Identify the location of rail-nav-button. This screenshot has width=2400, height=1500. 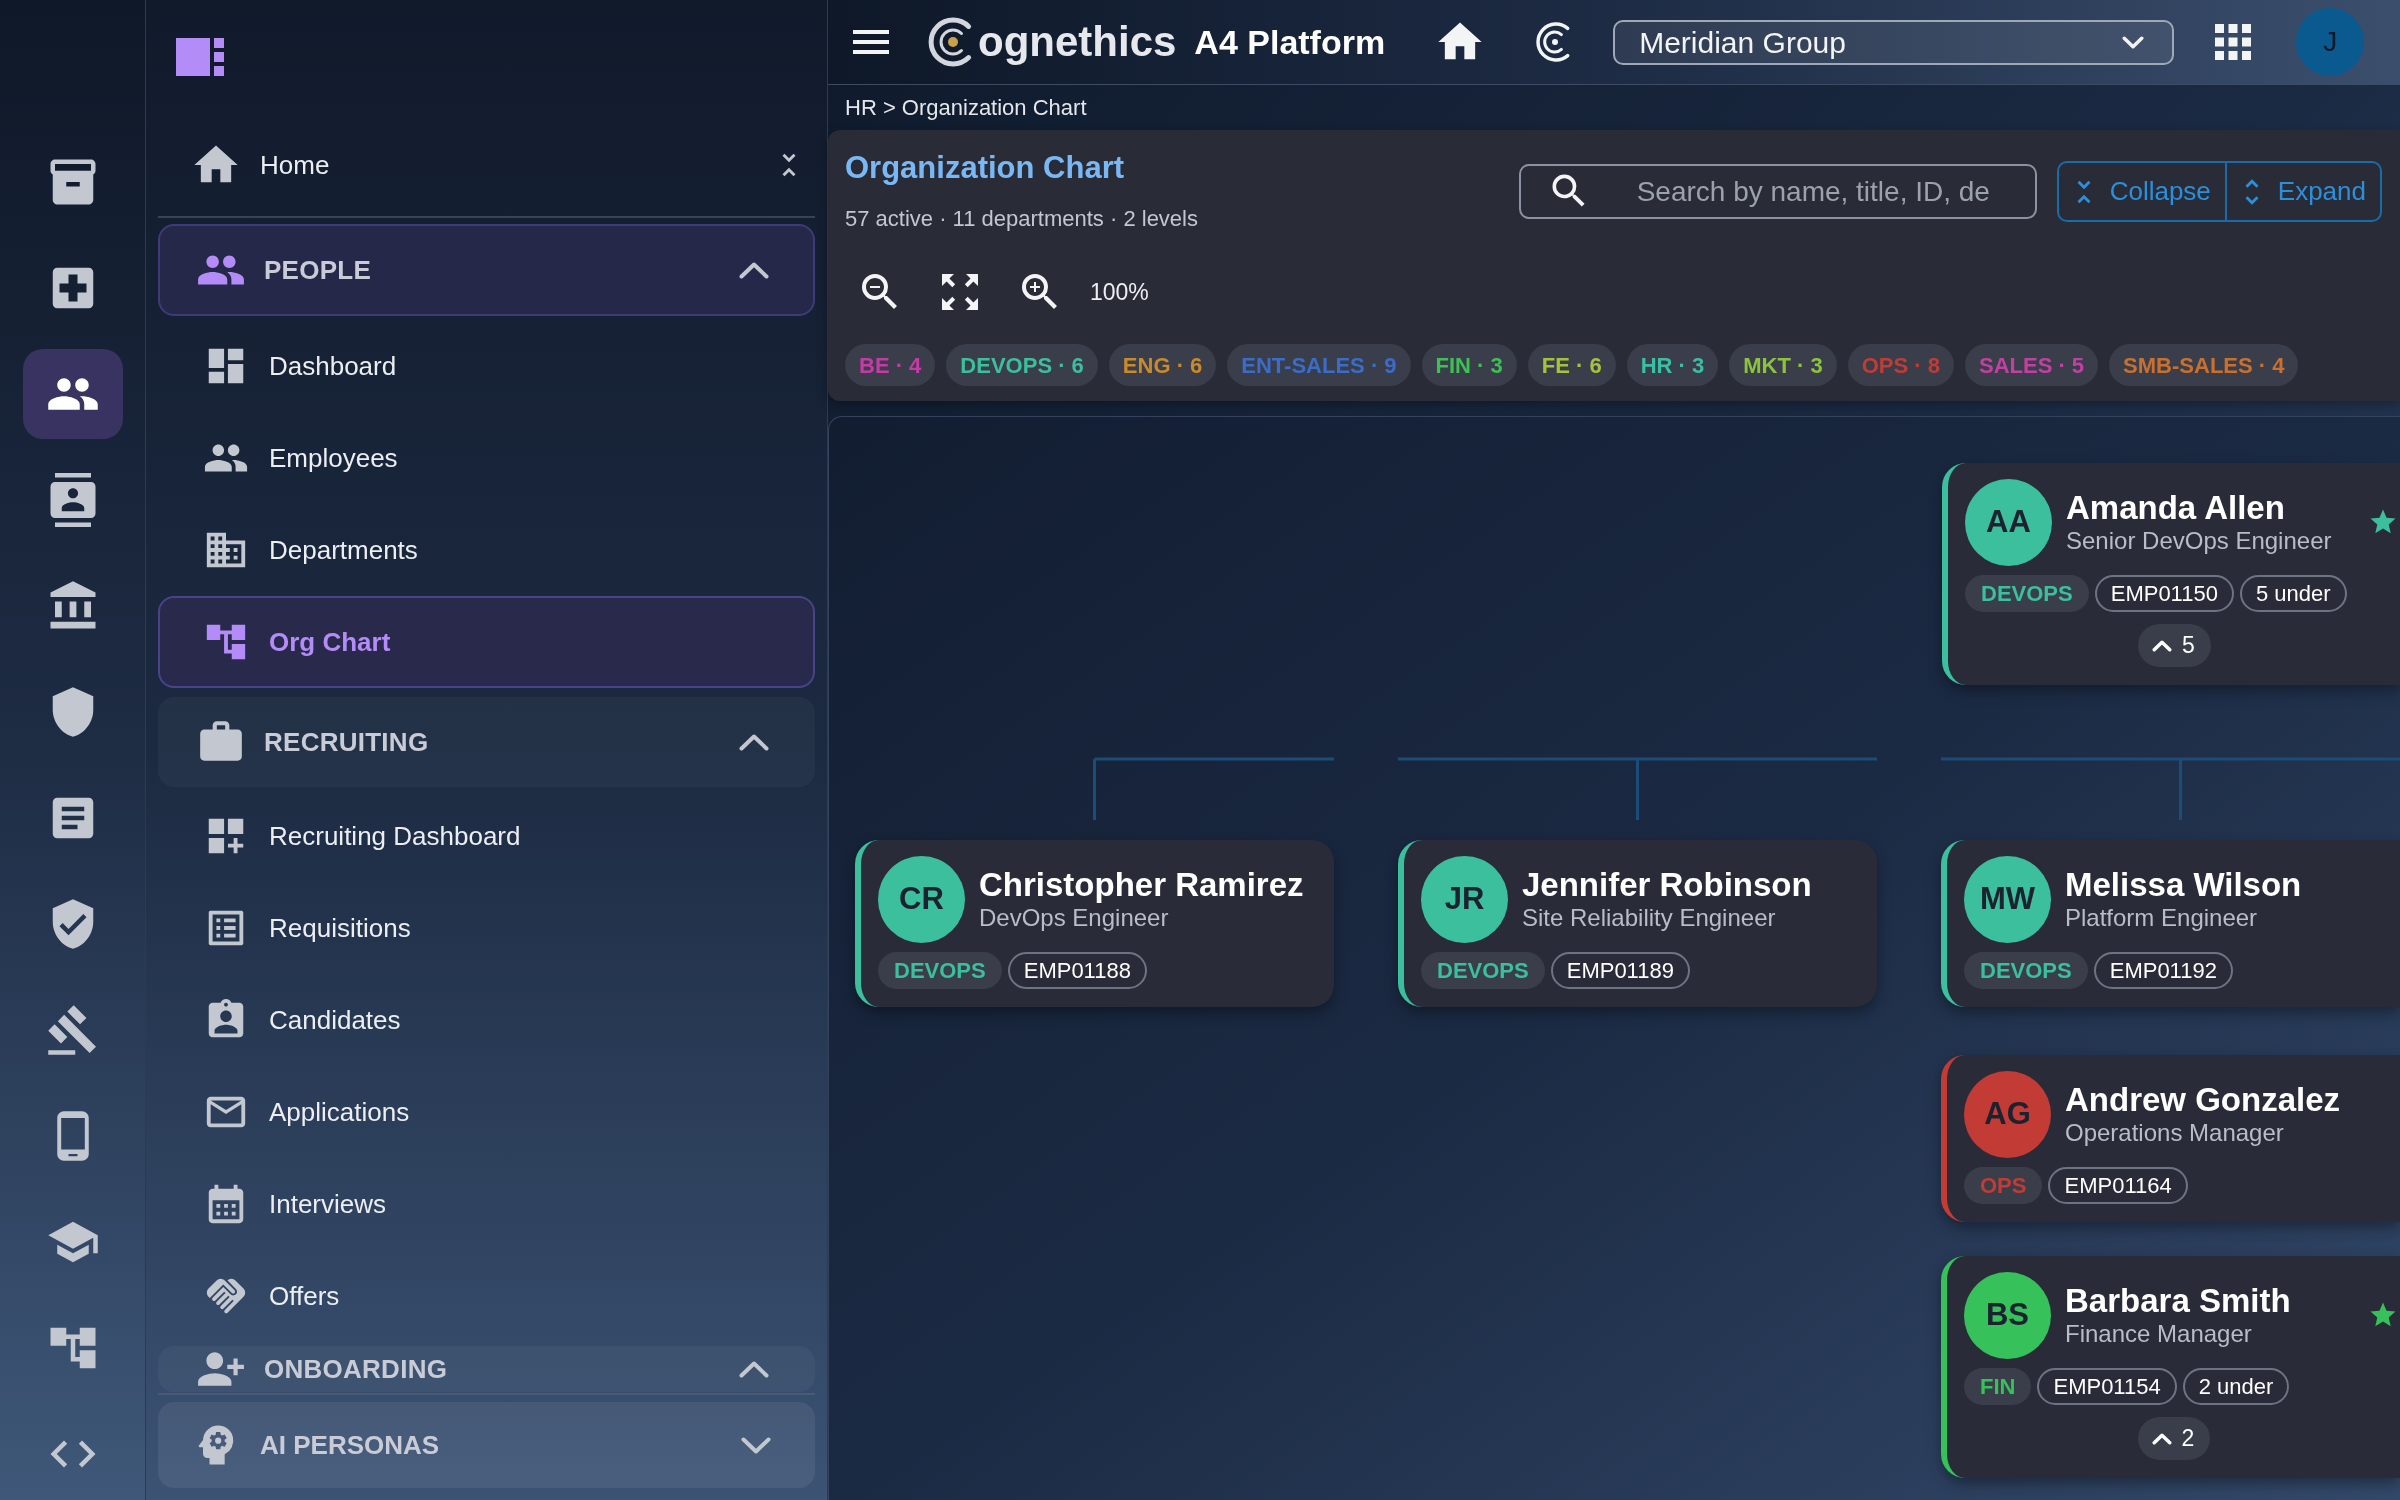
(72, 394).